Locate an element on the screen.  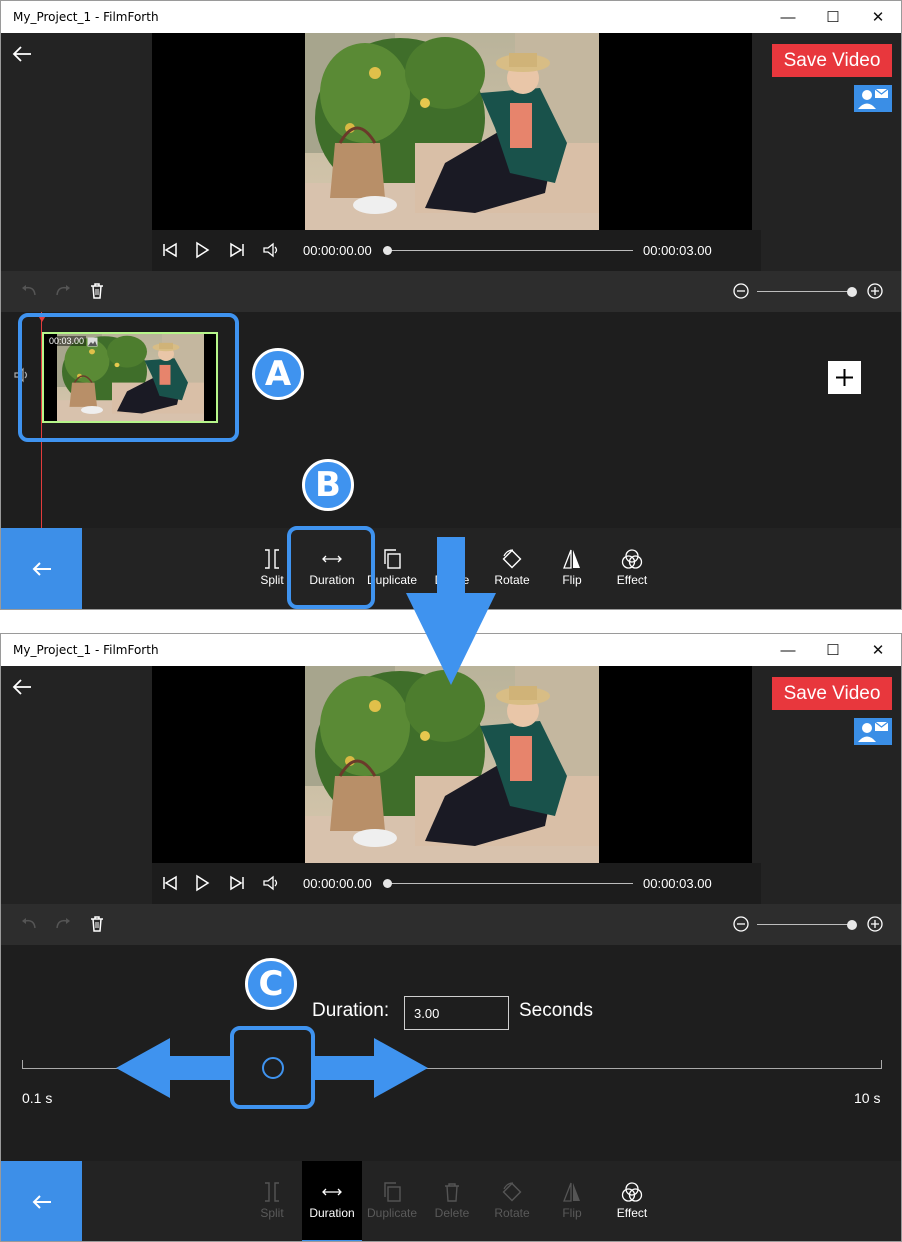
tool-duration: Duration is located at coordinates (332, 1201).